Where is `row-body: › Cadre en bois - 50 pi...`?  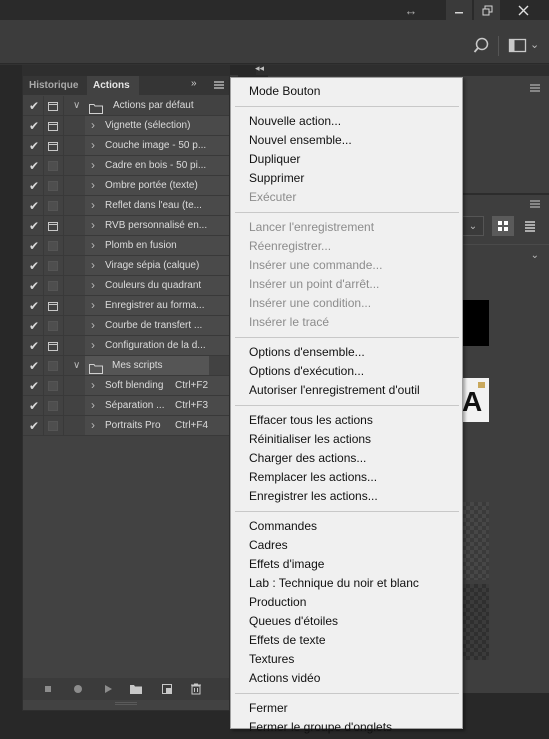
row-body: › Cadre en bois - 50 pi... is located at coordinates (157, 166).